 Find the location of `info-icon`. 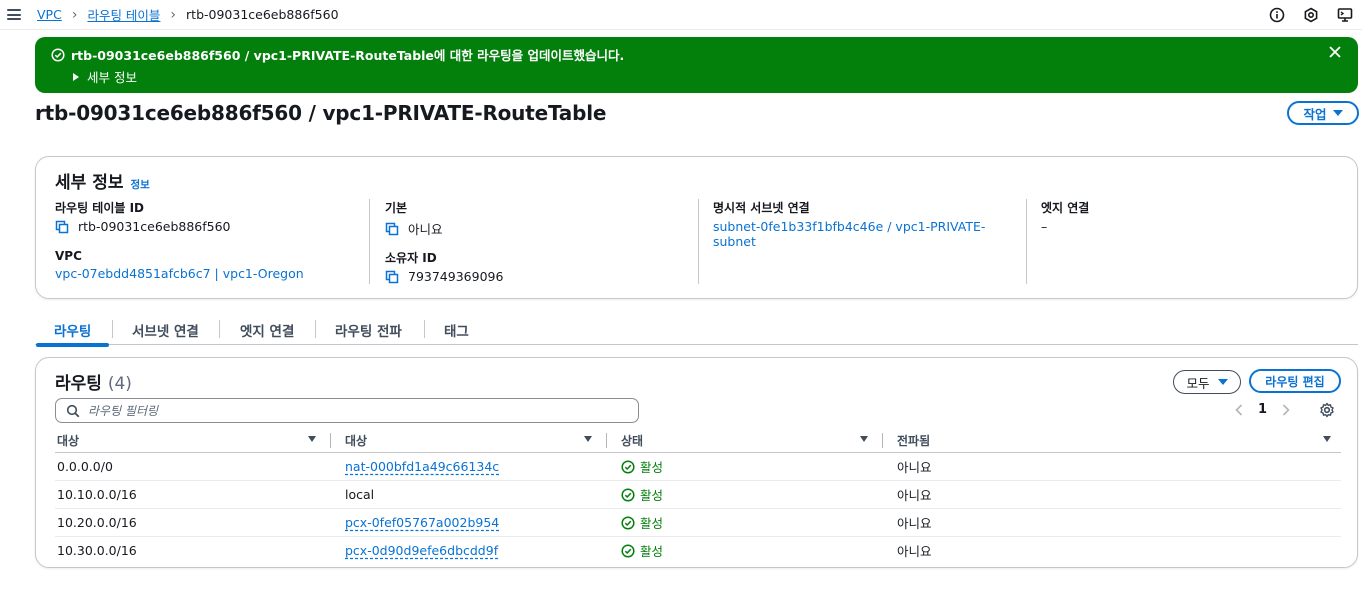

info-icon is located at coordinates (1277, 15).